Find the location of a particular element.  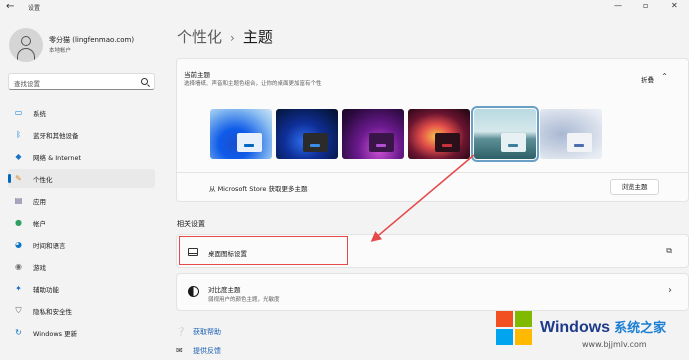

feedback-icon: ✉ is located at coordinates (179, 350).